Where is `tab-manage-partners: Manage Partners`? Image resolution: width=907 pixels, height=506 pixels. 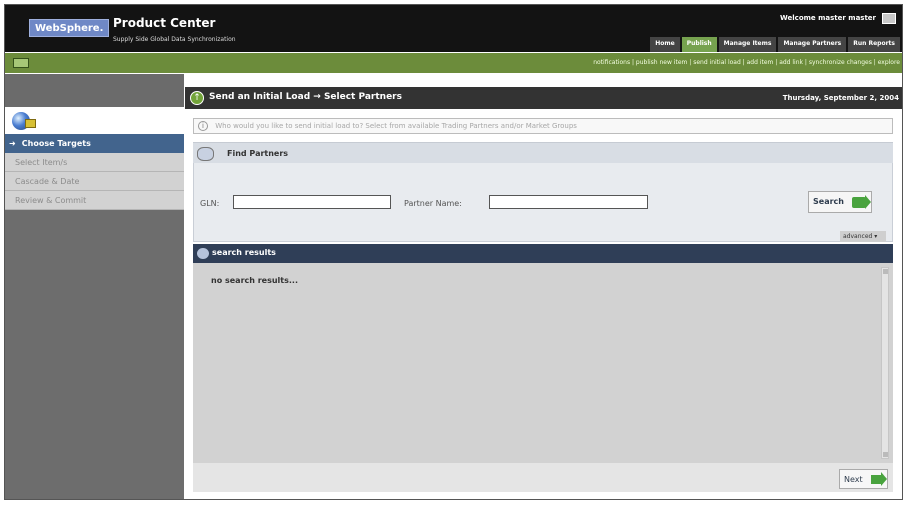
tab-manage-partners: Manage Partners is located at coordinates (812, 44).